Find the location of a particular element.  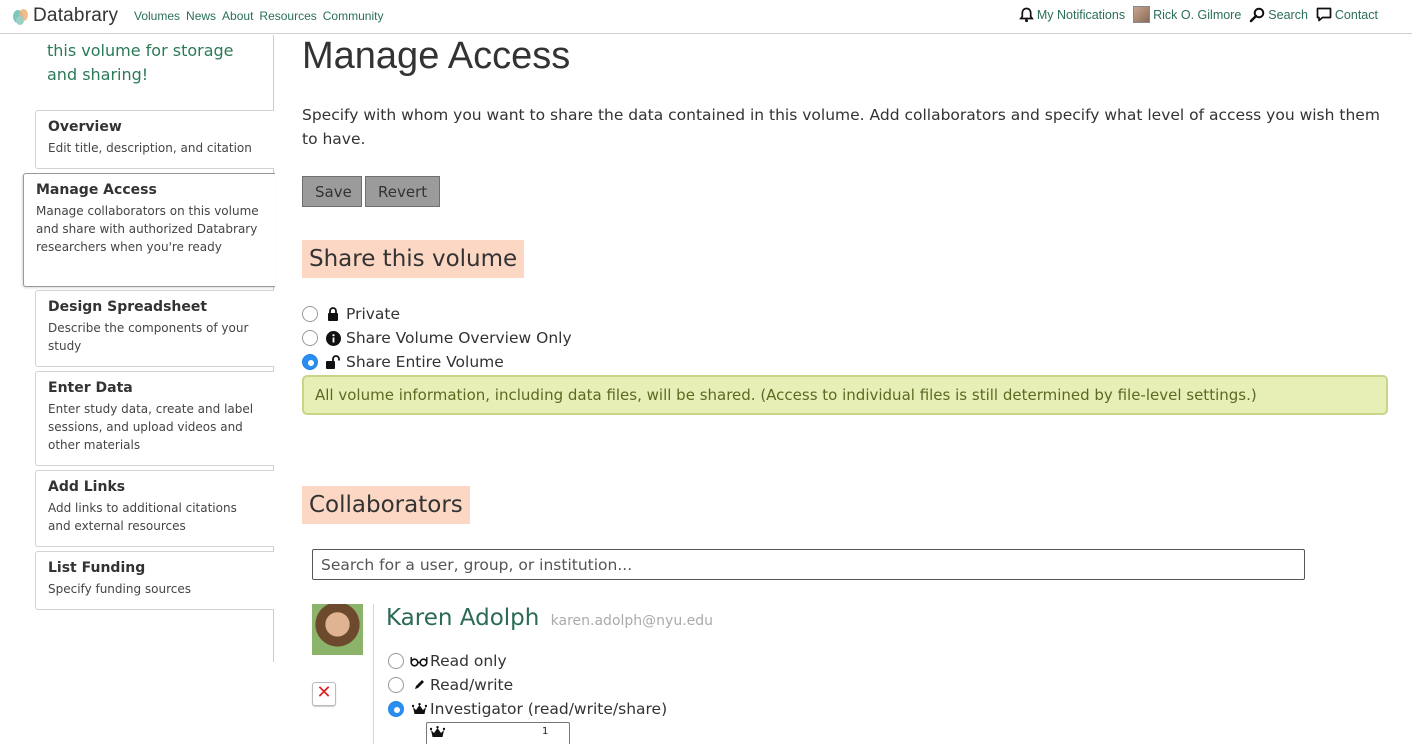

contact-link: Contact is located at coordinates (1347, 14).